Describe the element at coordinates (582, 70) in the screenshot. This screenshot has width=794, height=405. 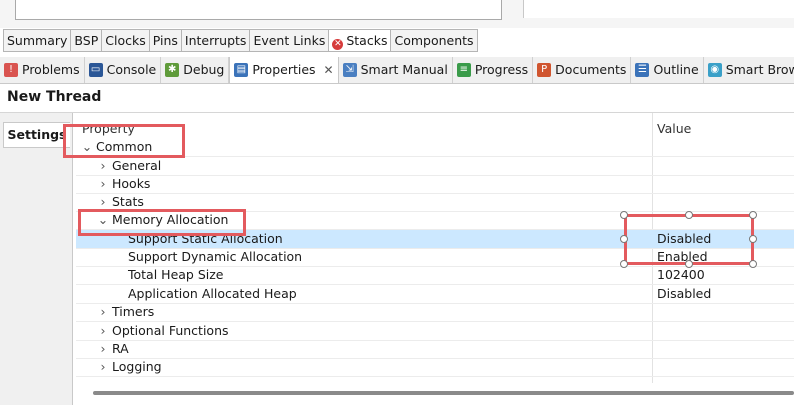
I see `tab-documents: P Documents` at that location.